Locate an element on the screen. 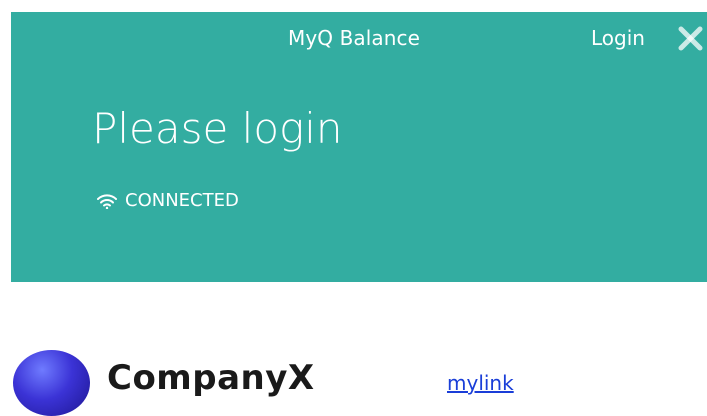 This screenshot has height=416, width=707. logo-text: CompanyX is located at coordinates (211, 378).